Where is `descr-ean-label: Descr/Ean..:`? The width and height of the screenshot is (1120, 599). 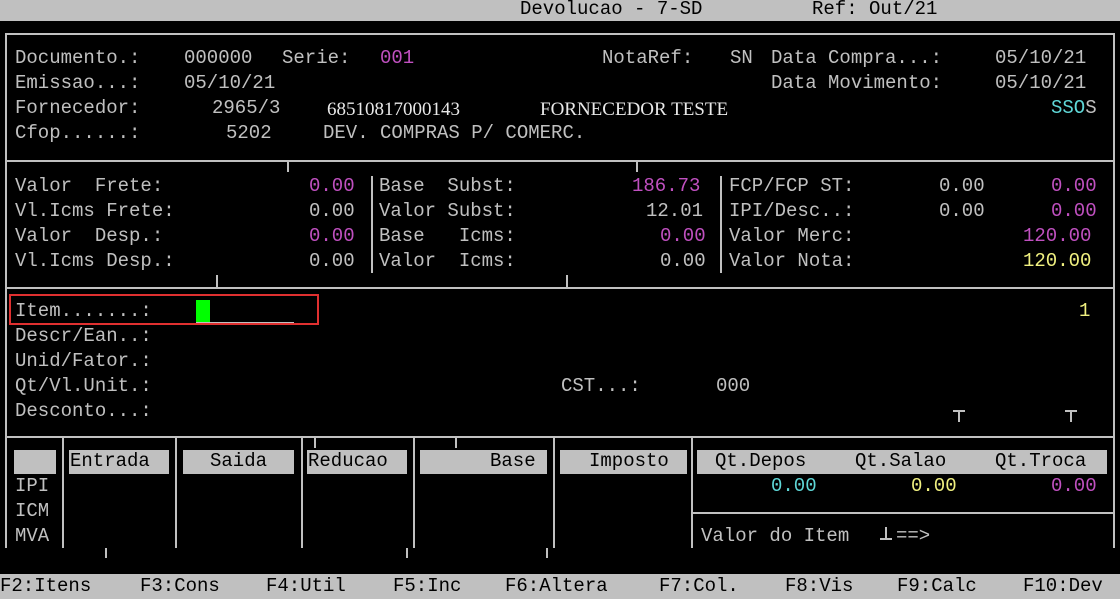 descr-ean-label: Descr/Ean..: is located at coordinates (83, 336).